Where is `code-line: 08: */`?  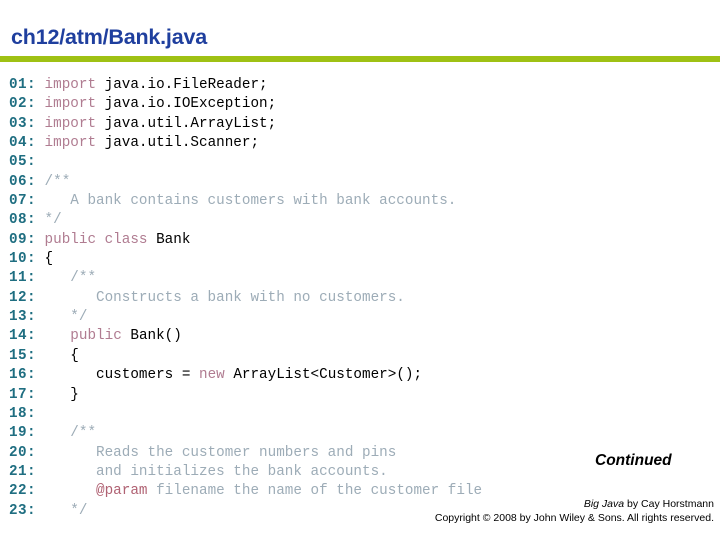 code-line: 08: */ is located at coordinates (360, 220).